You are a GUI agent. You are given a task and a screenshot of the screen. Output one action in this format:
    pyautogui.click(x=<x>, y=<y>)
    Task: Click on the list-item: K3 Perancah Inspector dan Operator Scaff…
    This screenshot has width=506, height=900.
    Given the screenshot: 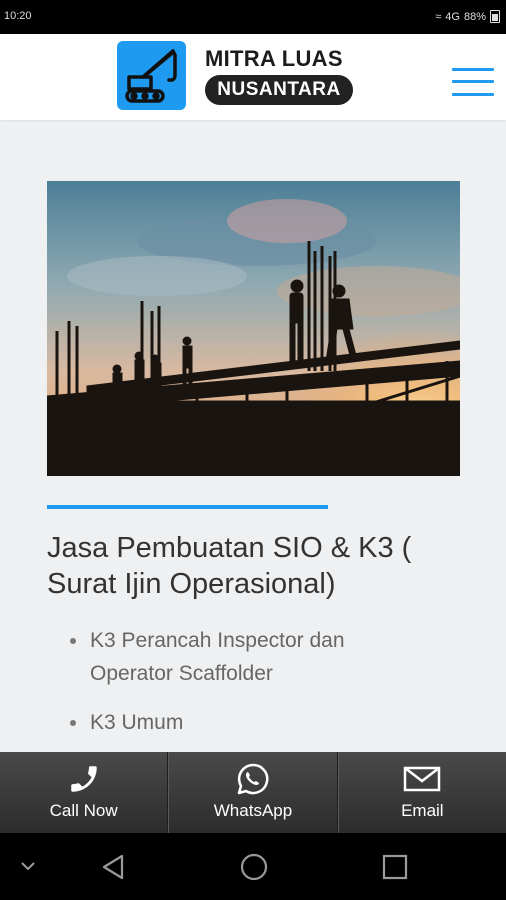 What is the action you would take?
    pyautogui.click(x=250, y=657)
    